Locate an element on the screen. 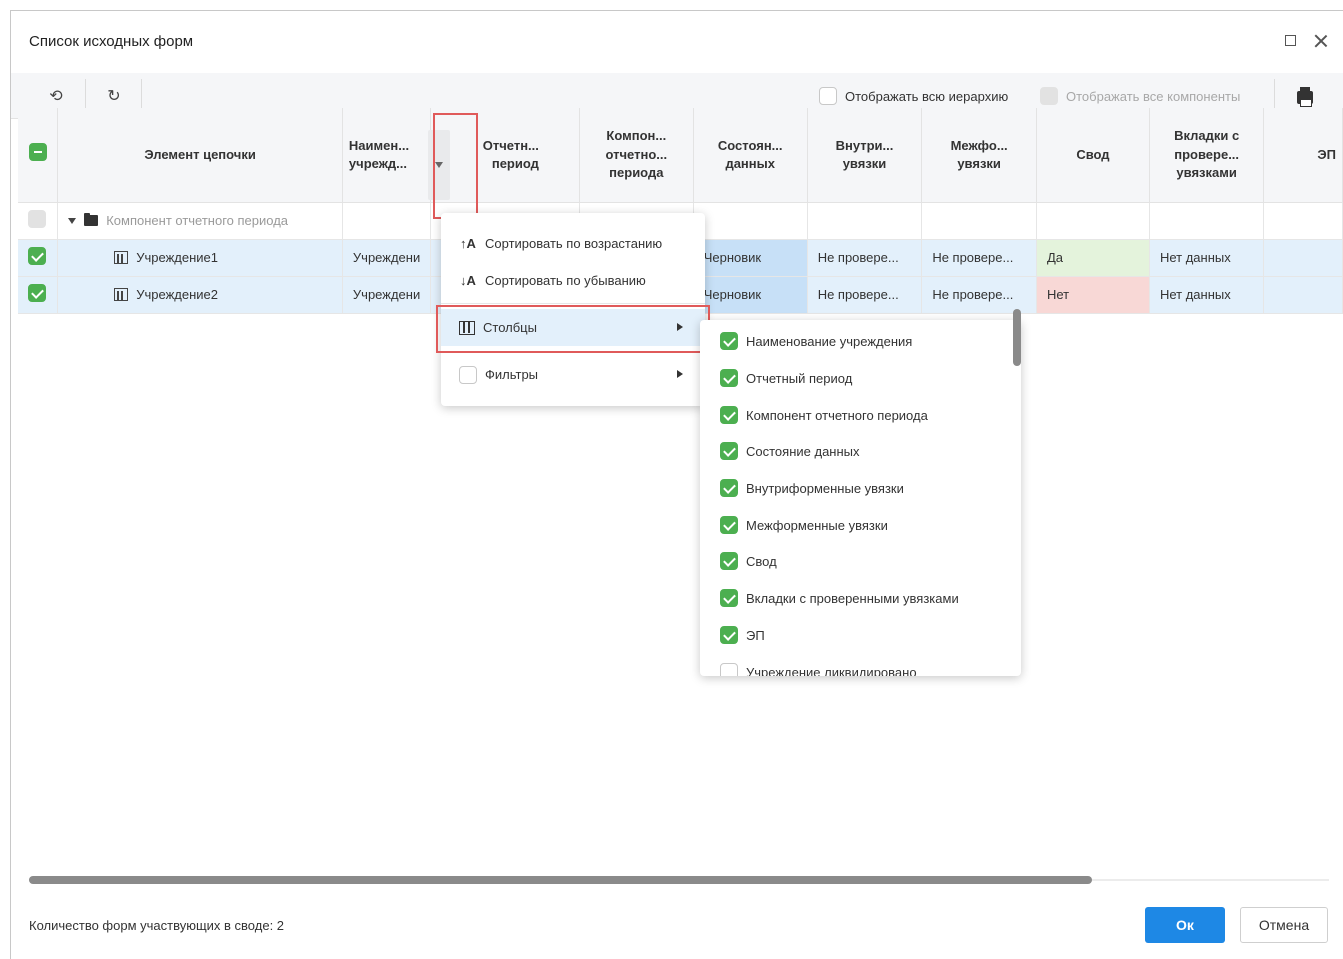 The width and height of the screenshot is (1343, 959). chevron-down-icon is located at coordinates (439, 165).